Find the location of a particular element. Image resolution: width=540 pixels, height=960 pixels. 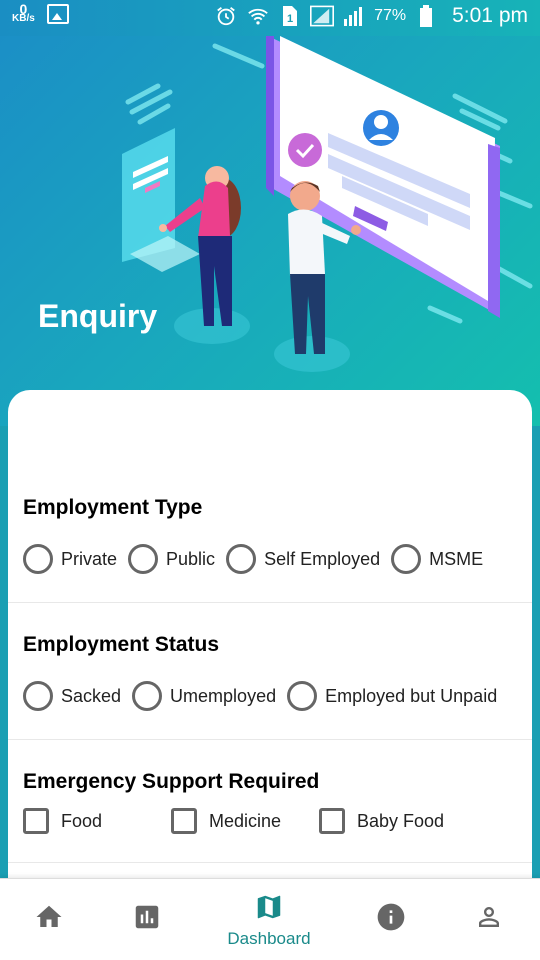

radio-label: Private is located at coordinates (89, 558).